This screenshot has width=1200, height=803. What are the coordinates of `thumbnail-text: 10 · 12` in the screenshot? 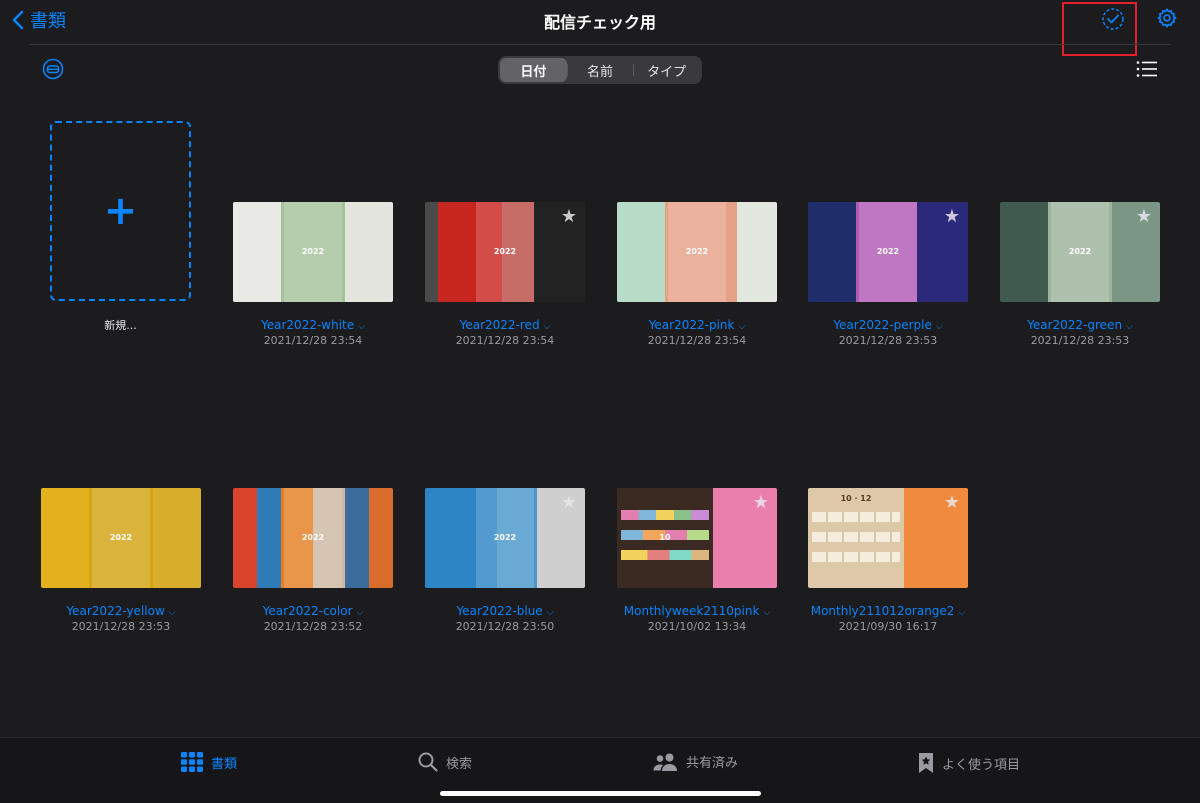 It's located at (856, 498).